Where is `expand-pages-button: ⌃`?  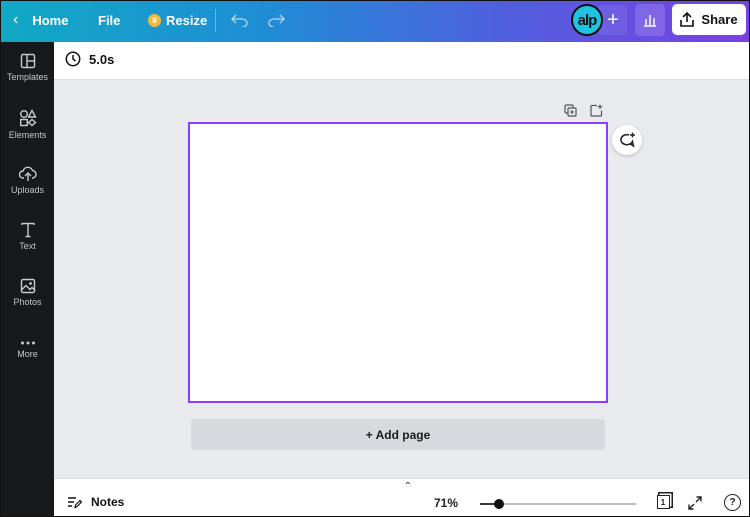 expand-pages-button: ⌃ is located at coordinates (408, 486).